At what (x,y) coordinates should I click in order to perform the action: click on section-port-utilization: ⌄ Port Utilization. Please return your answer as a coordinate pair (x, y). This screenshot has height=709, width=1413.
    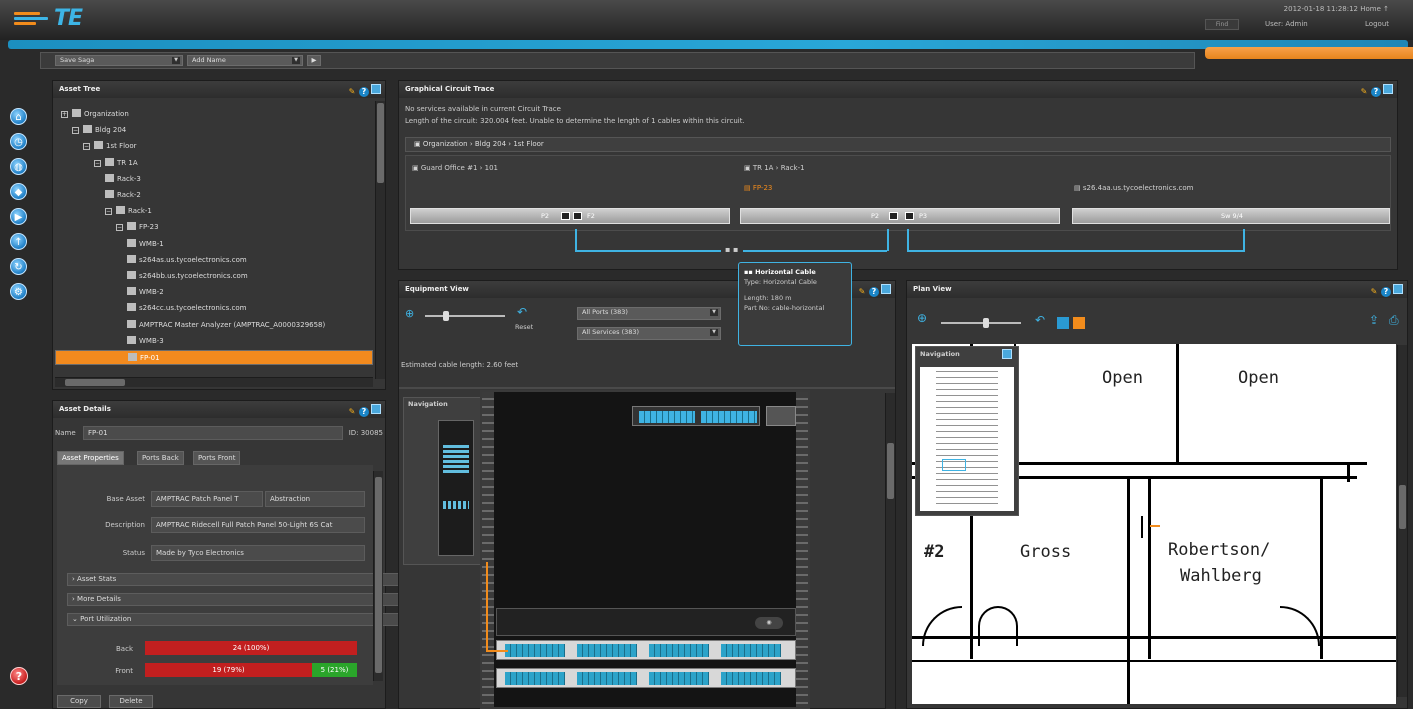
    Looking at the image, I should click on (240, 619).